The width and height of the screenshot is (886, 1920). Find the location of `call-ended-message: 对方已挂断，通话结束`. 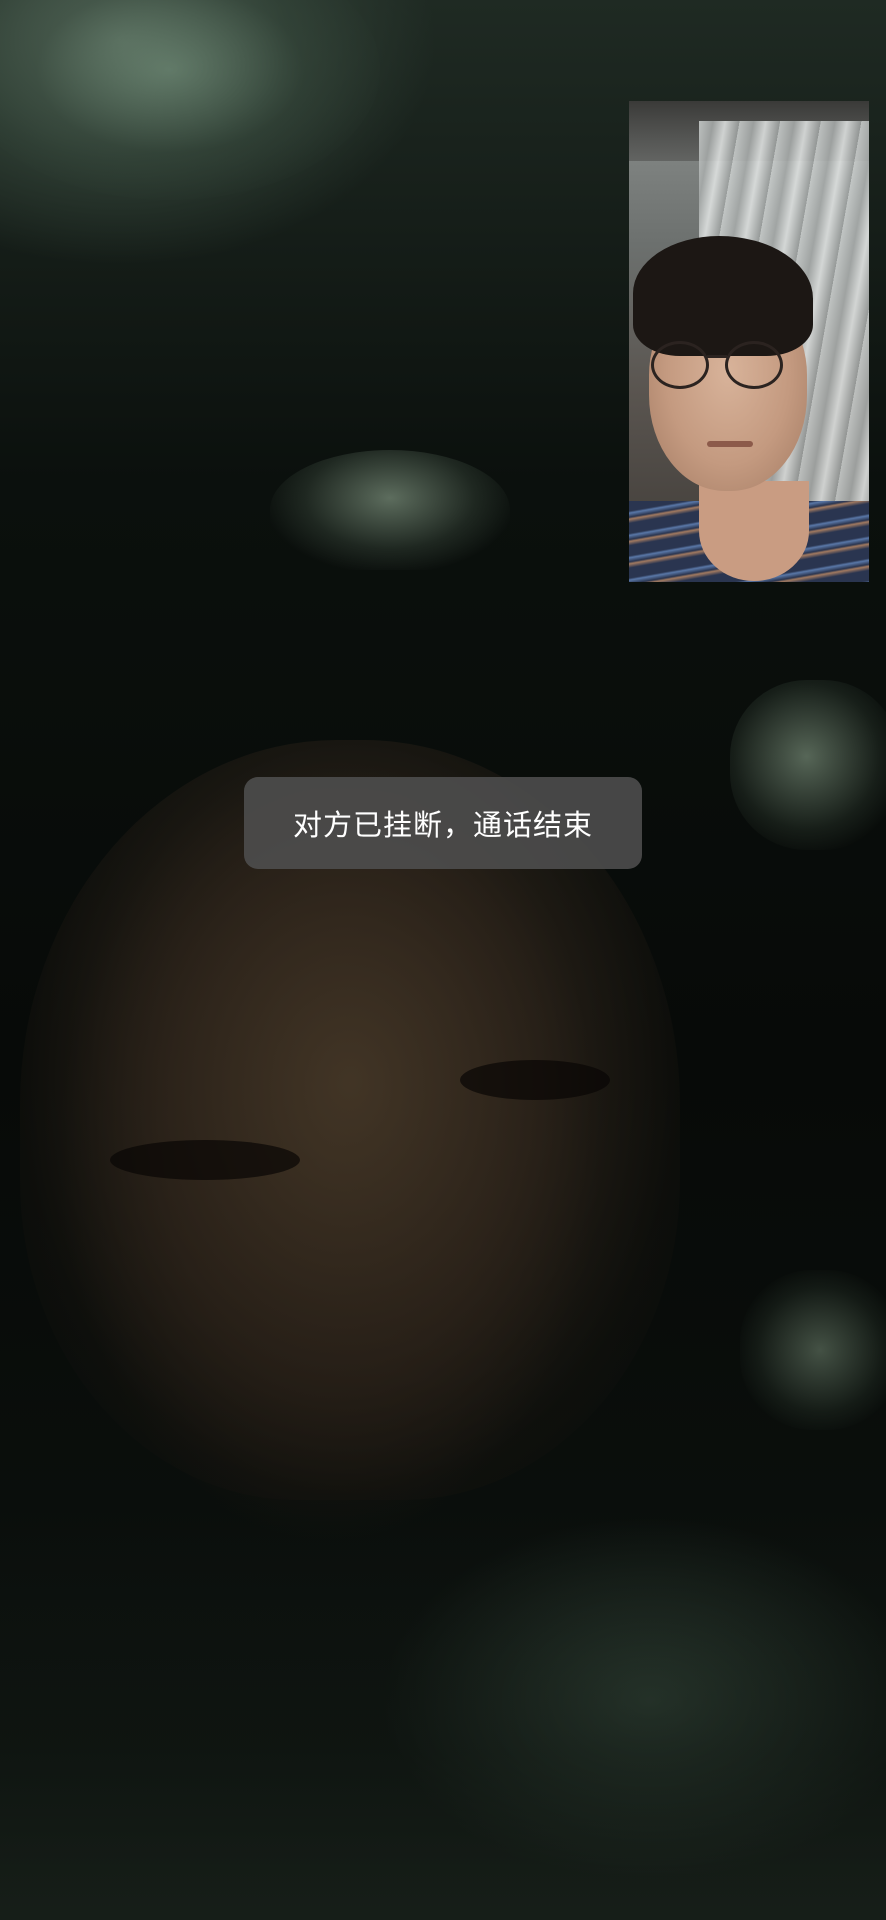

call-ended-message: 对方已挂断，通话结束 is located at coordinates (442, 825).